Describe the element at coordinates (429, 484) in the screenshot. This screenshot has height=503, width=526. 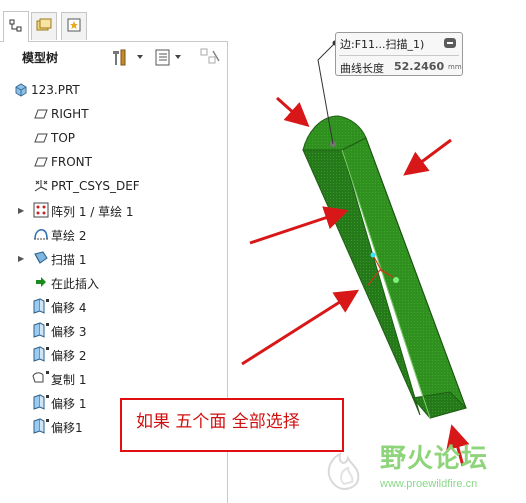
I see `watermark-url: www.proewildfire.cn` at that location.